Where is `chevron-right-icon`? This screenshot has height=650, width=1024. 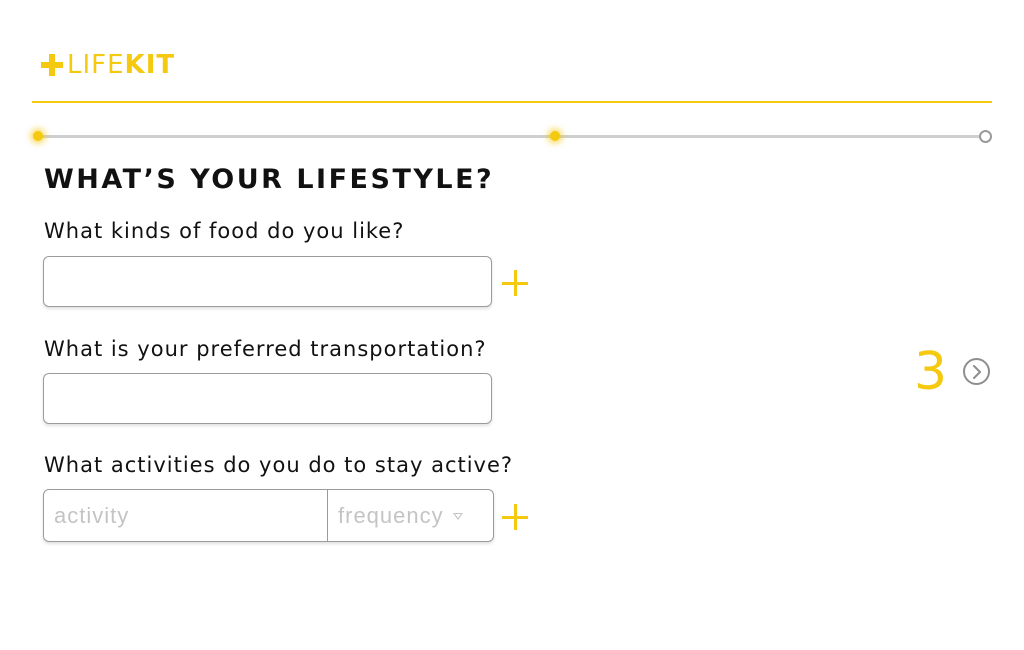
chevron-right-icon is located at coordinates (976, 371).